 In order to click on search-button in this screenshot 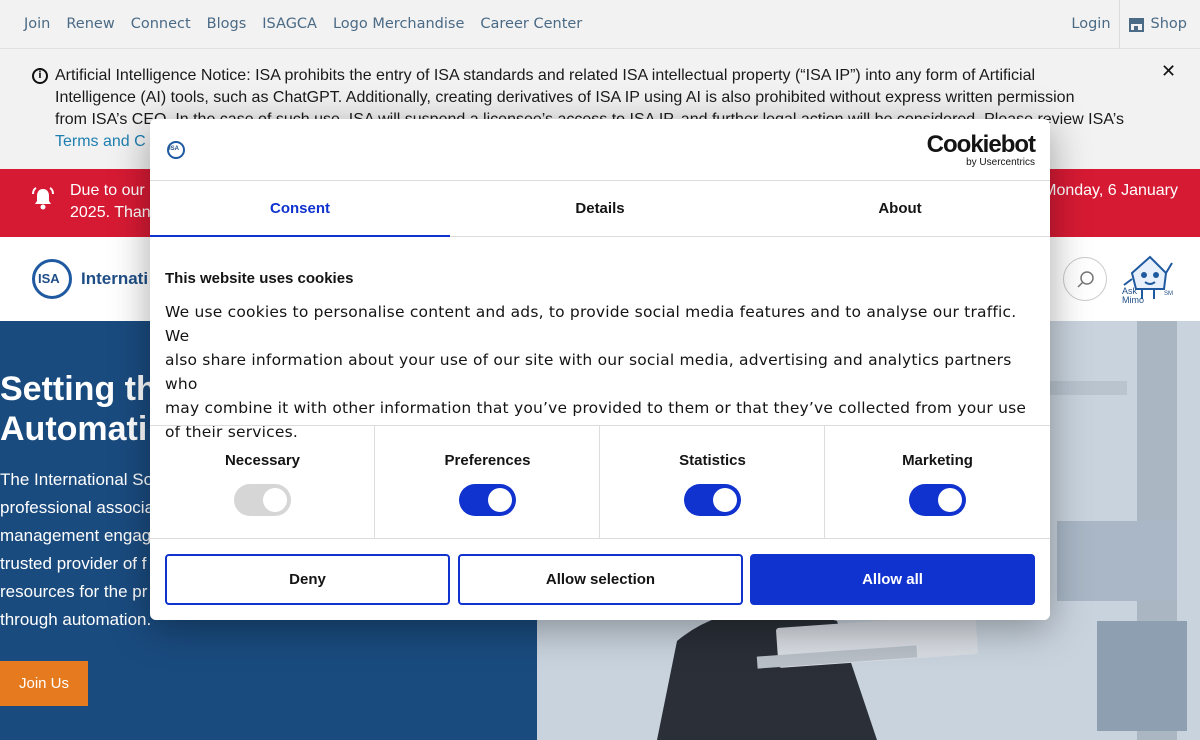, I will do `click(1085, 279)`.